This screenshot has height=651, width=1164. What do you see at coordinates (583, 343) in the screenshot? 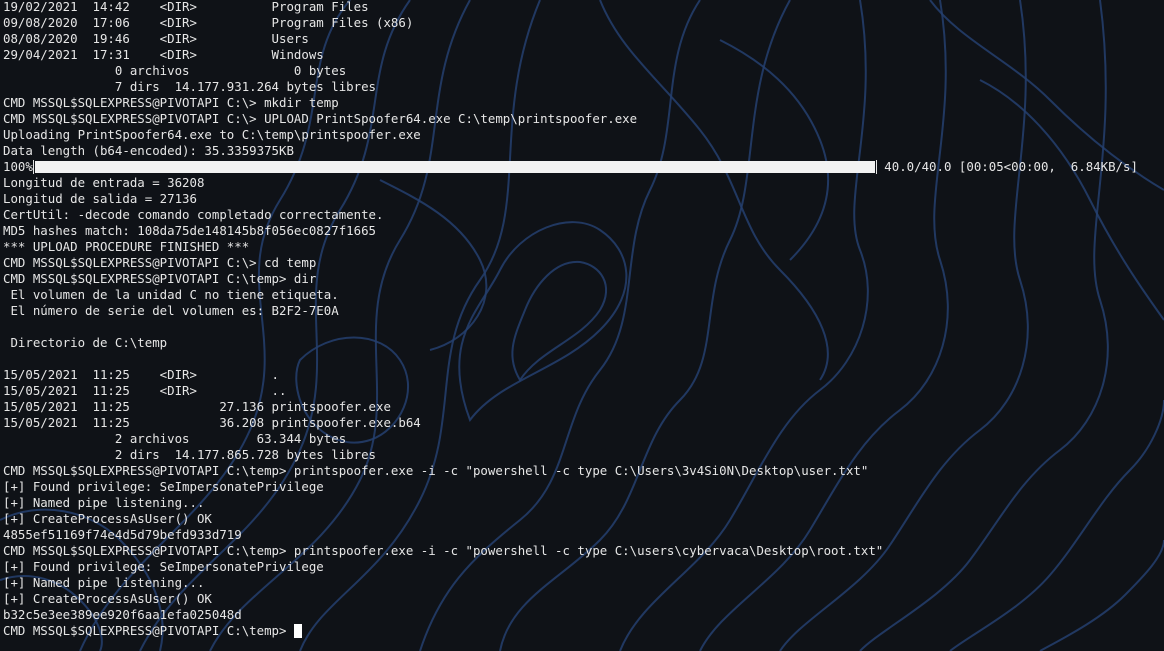
I see `terminal-line: Directorio de C:\temp` at bounding box center [583, 343].